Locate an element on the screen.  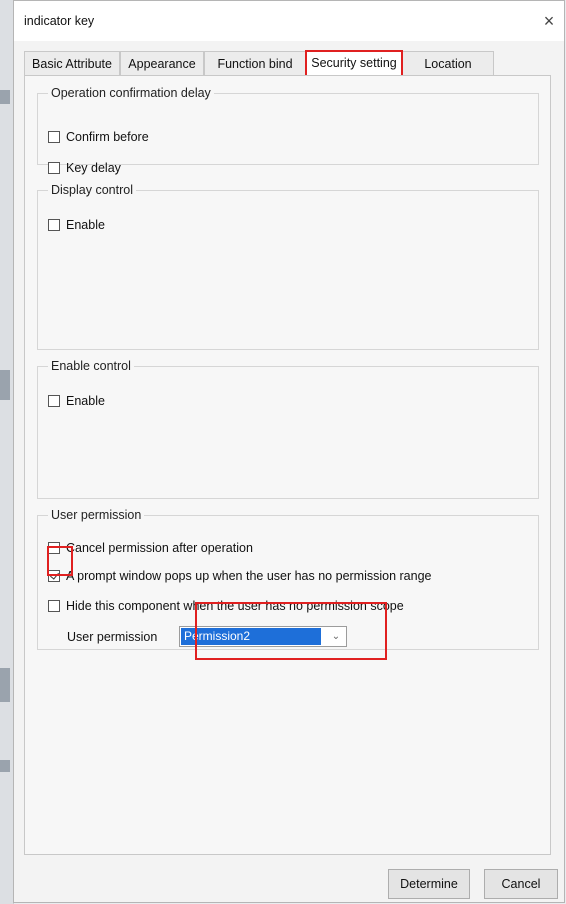
user-permission-label: User permission is located at coordinates (112, 637).